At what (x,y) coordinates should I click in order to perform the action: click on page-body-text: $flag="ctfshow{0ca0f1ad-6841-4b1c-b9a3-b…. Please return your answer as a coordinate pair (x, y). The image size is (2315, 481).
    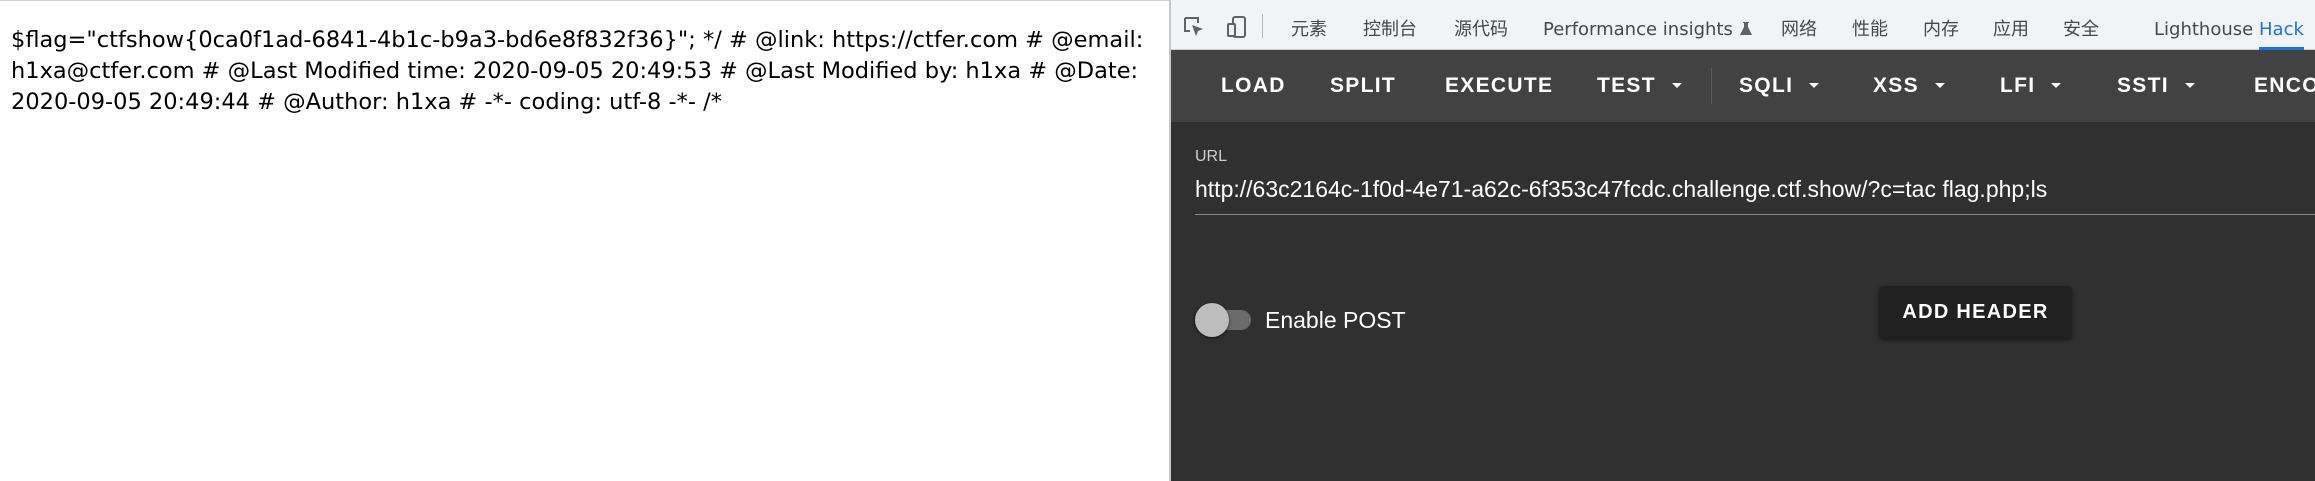
    Looking at the image, I should click on (577, 71).